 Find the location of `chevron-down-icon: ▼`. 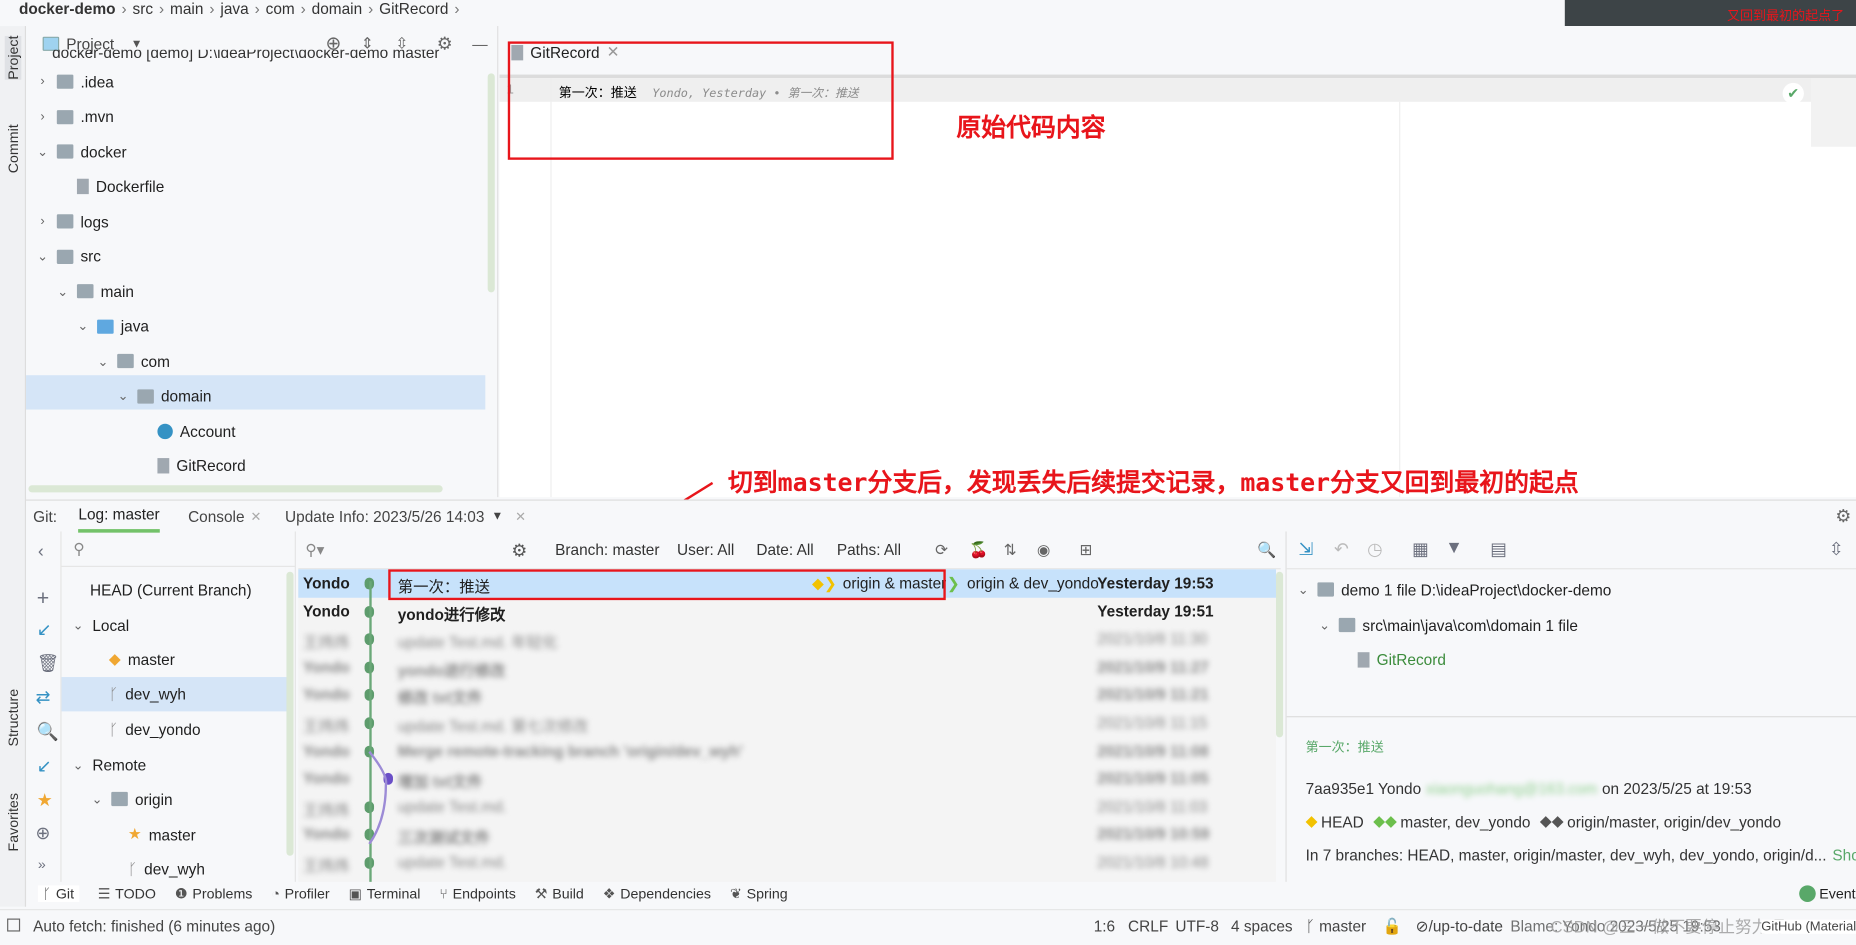

chevron-down-icon: ▼ is located at coordinates (137, 43).